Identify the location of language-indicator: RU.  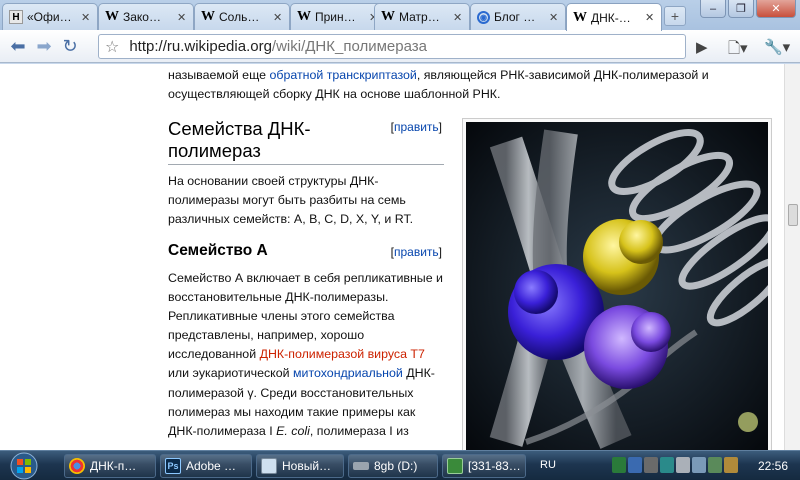
(548, 465).